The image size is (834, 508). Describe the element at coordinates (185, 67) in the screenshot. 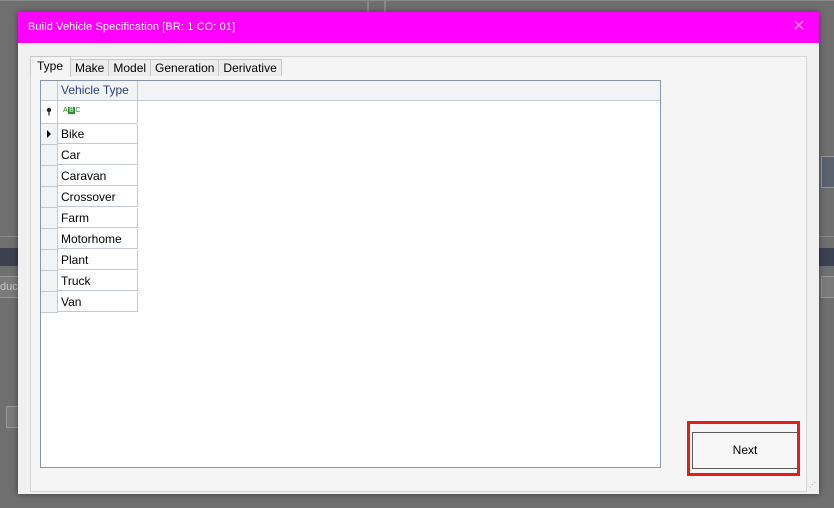

I see `tab-generation: Generation` at that location.